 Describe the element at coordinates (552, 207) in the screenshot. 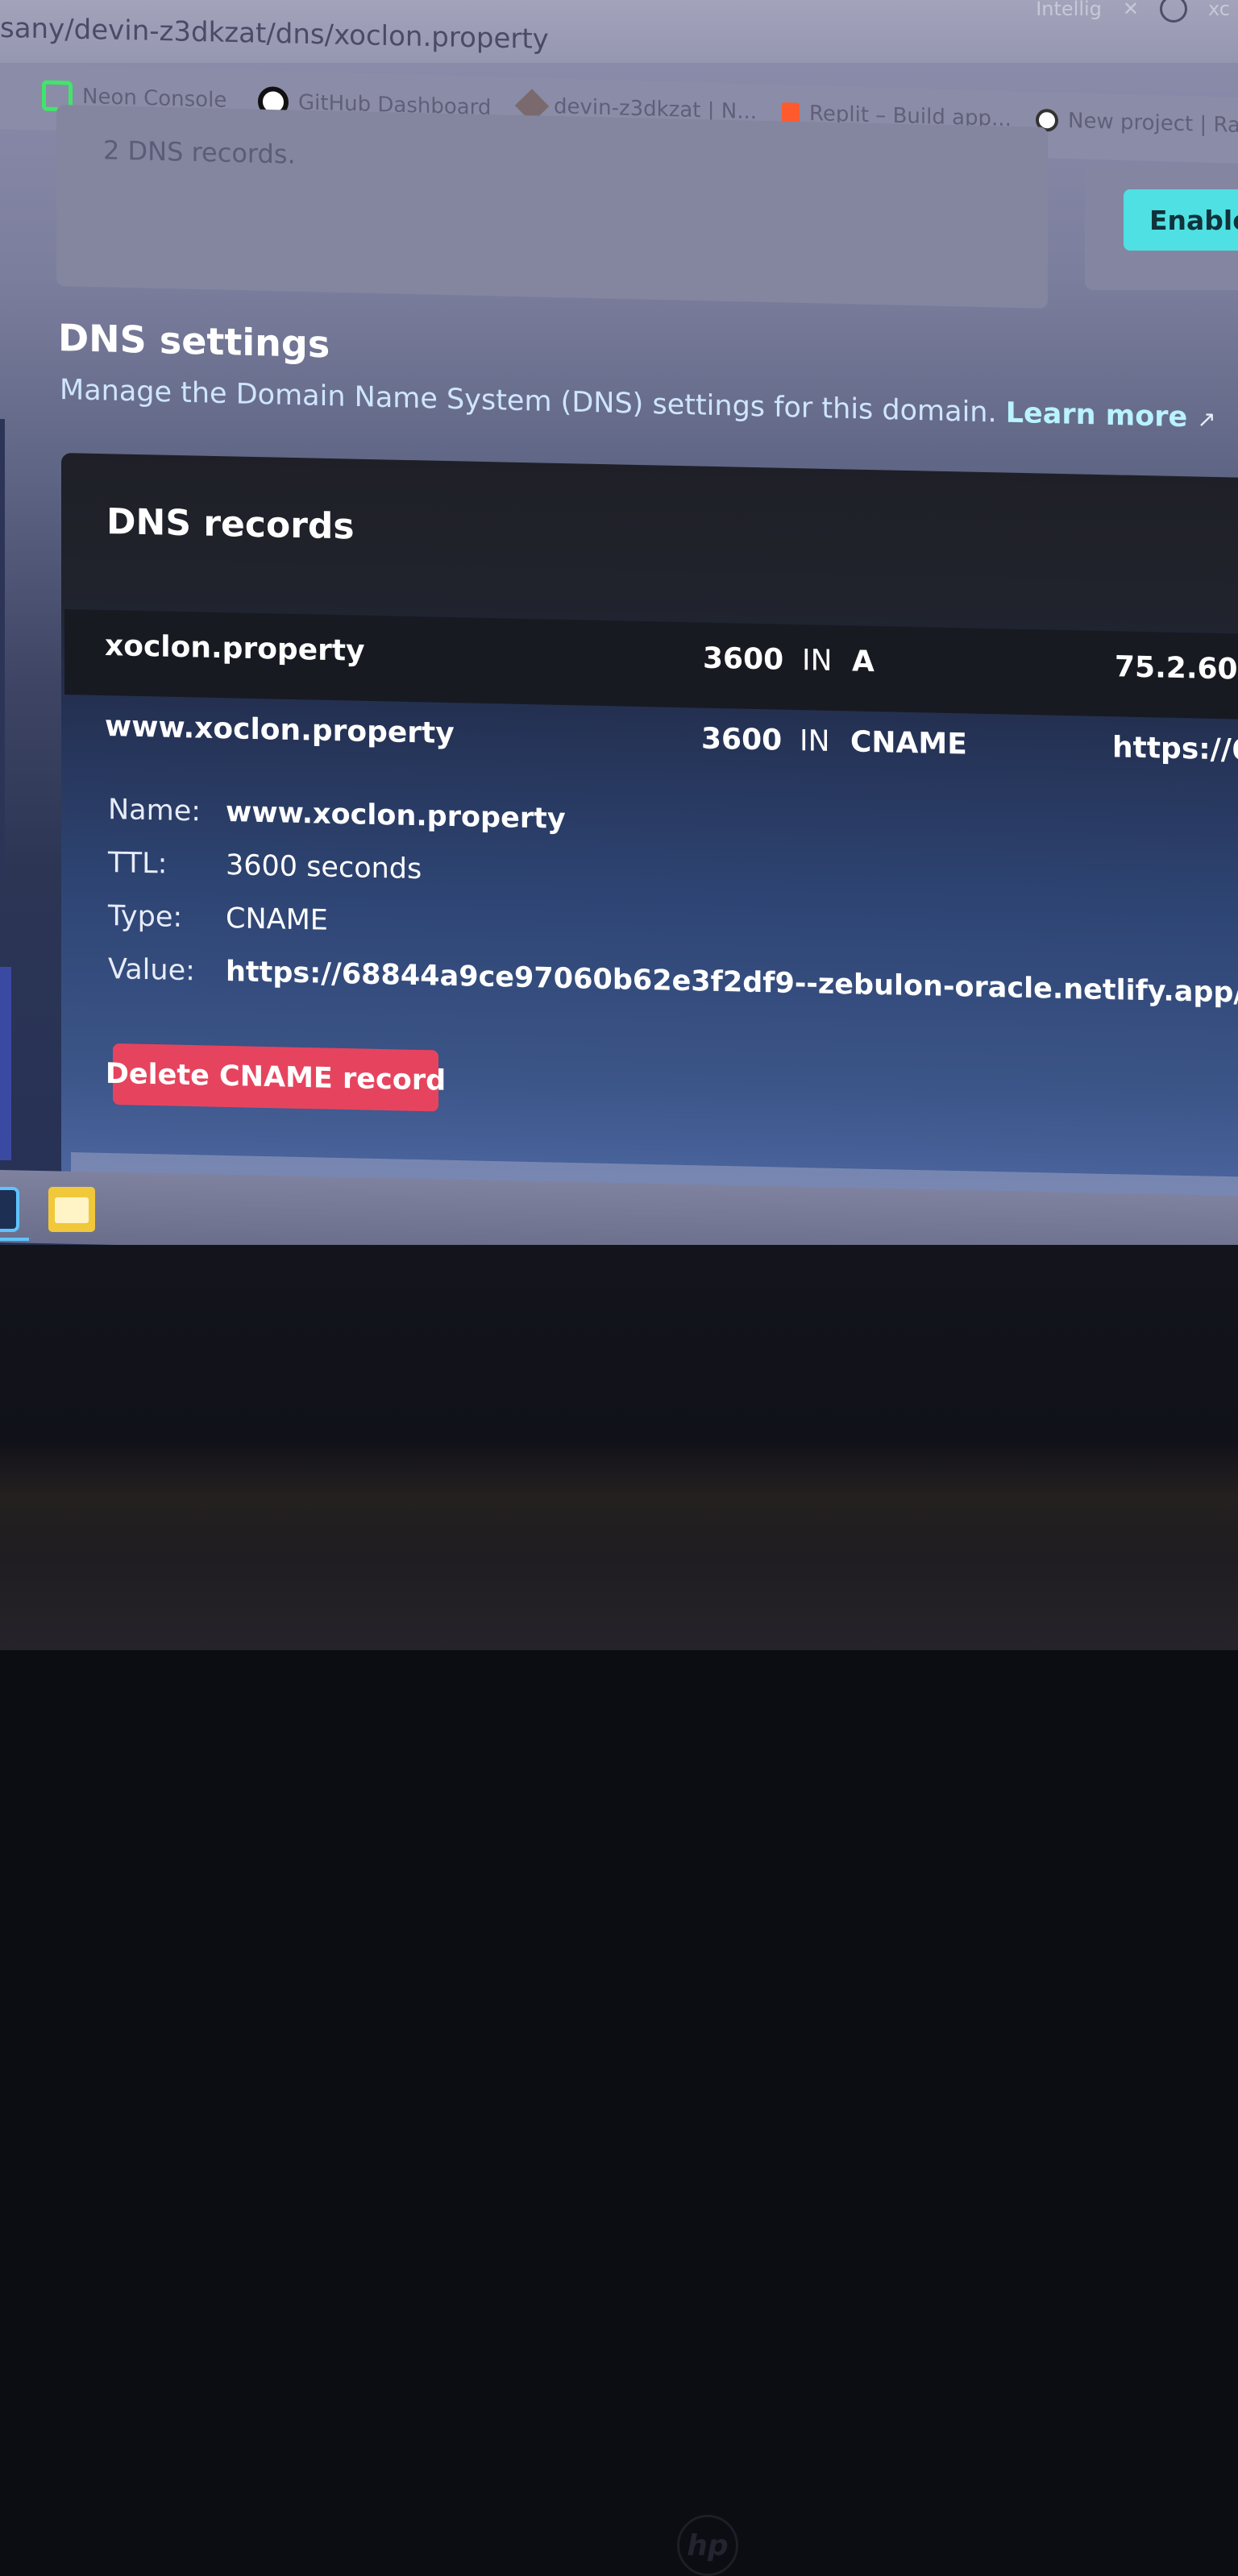

I see `dns-summary-card` at that location.